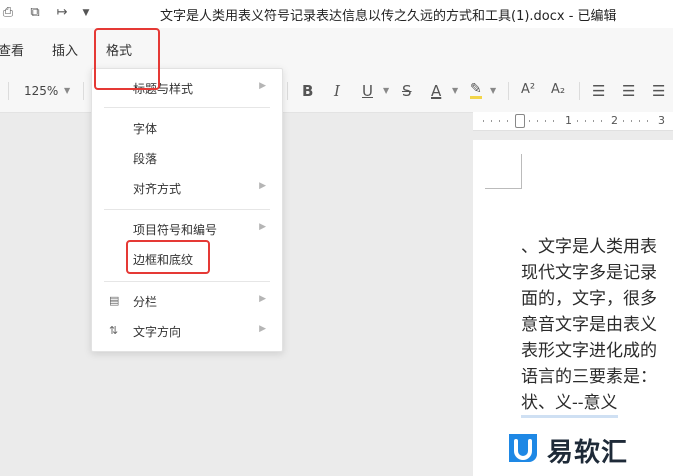  Describe the element at coordinates (493, 90) in the screenshot. I see `highlight-chevron-icon: ▼` at that location.